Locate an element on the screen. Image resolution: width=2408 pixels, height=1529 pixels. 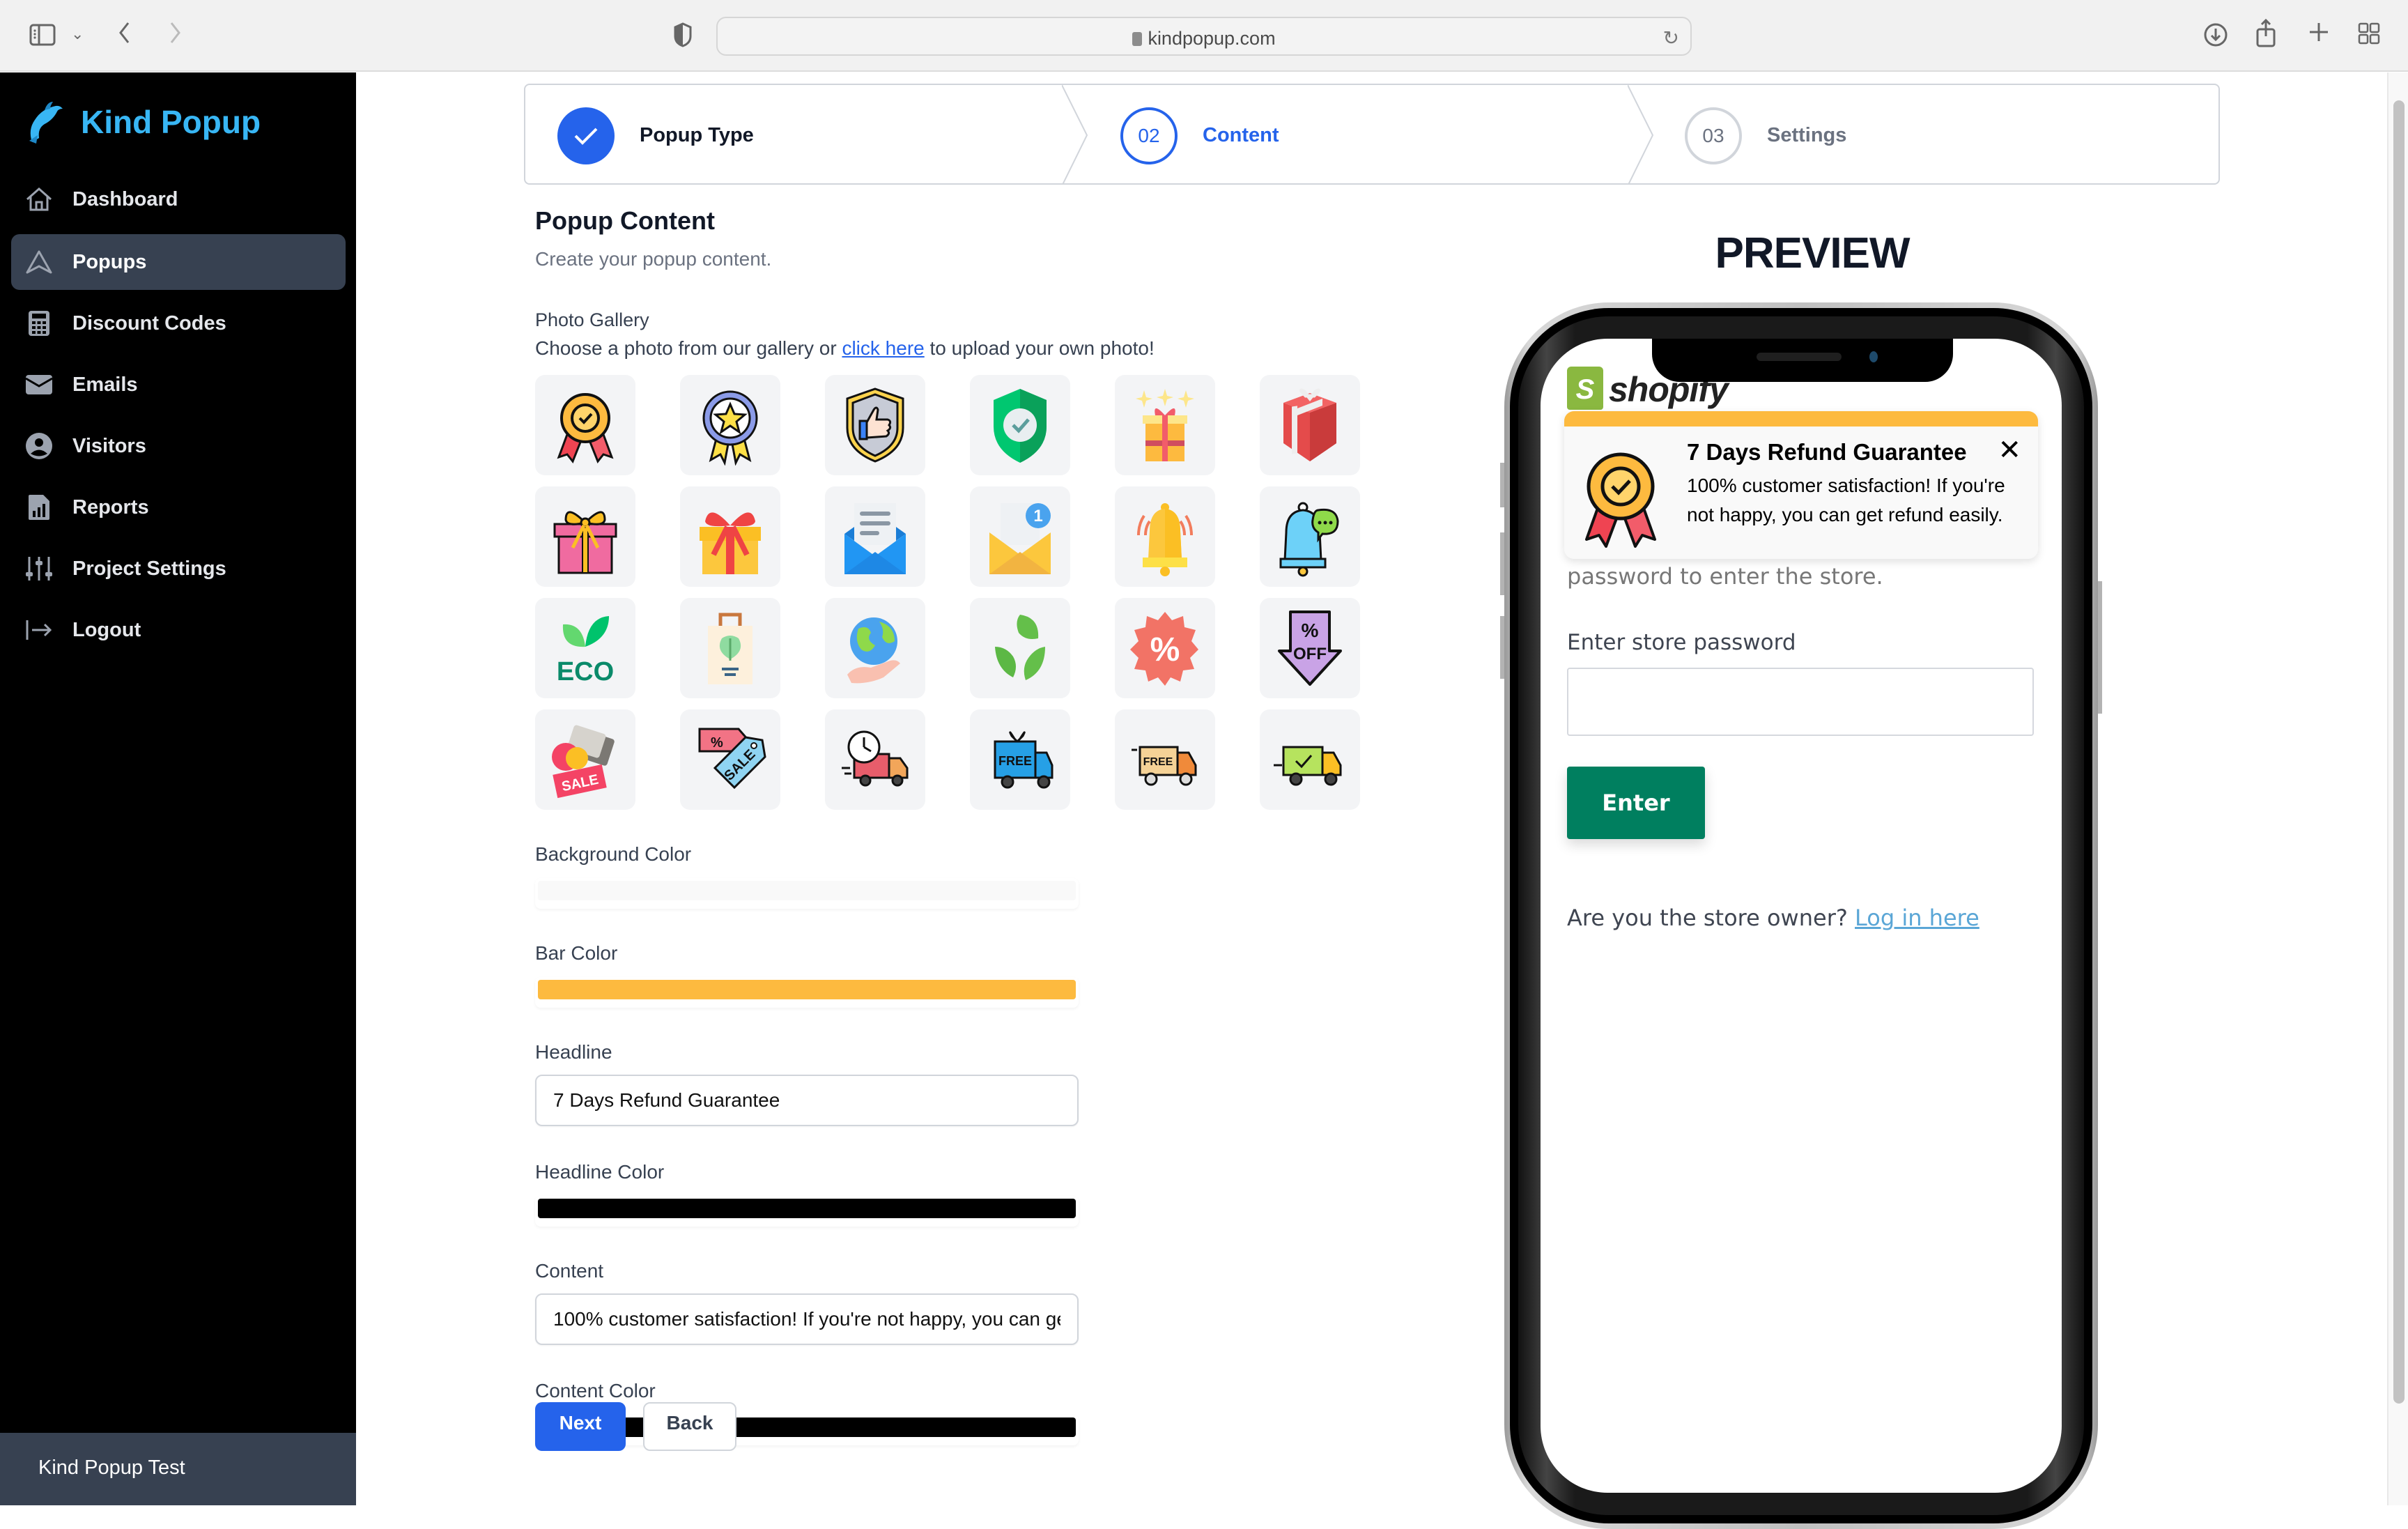
gallery-photo-medal-check is located at coordinates (585, 425).